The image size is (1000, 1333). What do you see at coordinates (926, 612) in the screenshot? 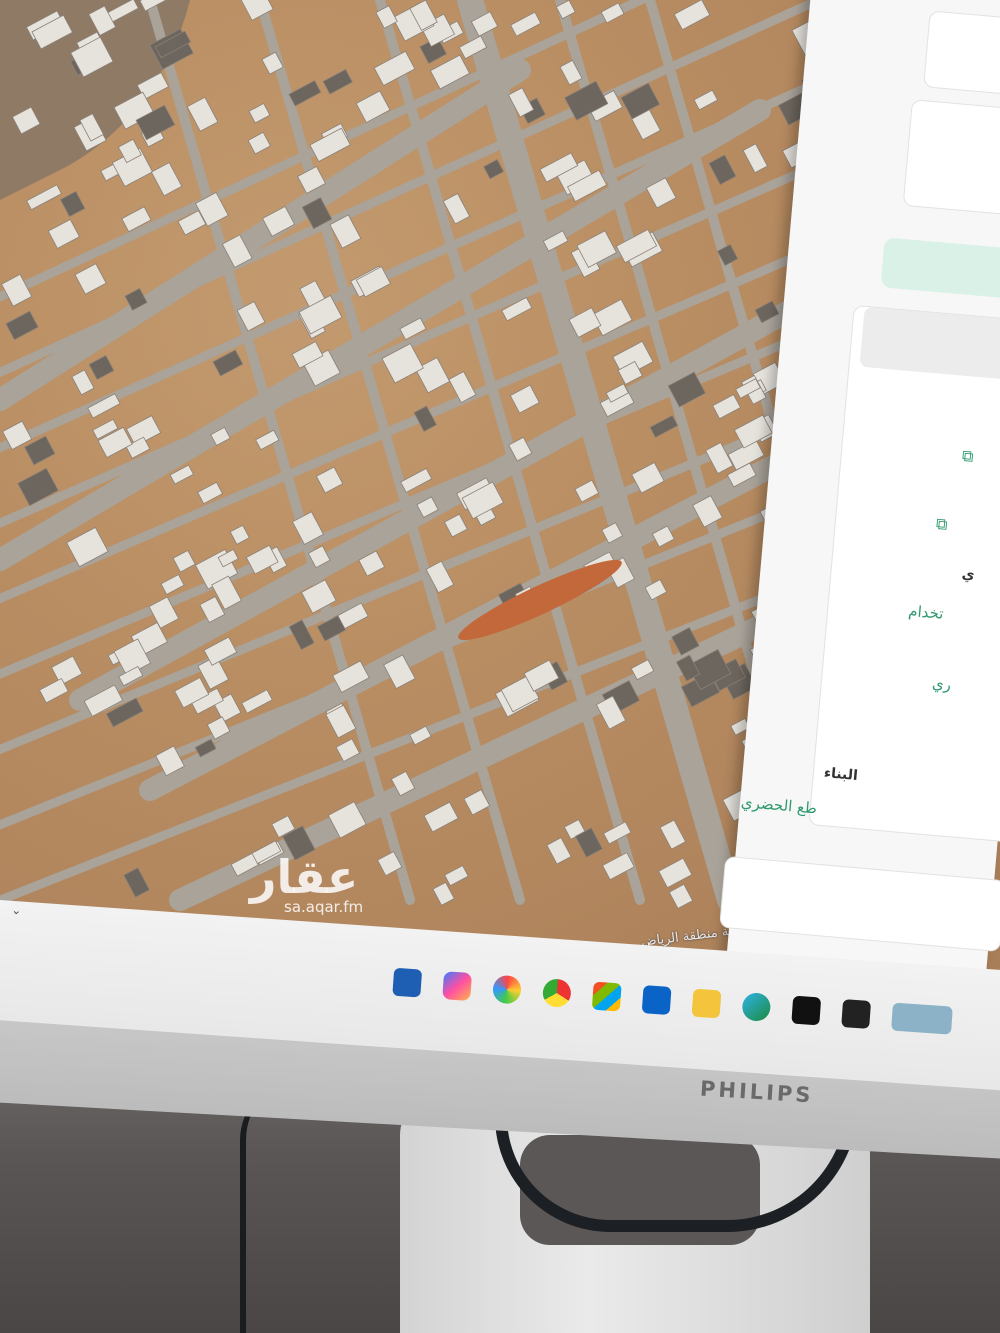
I see `detail-value: تخدام` at bounding box center [926, 612].